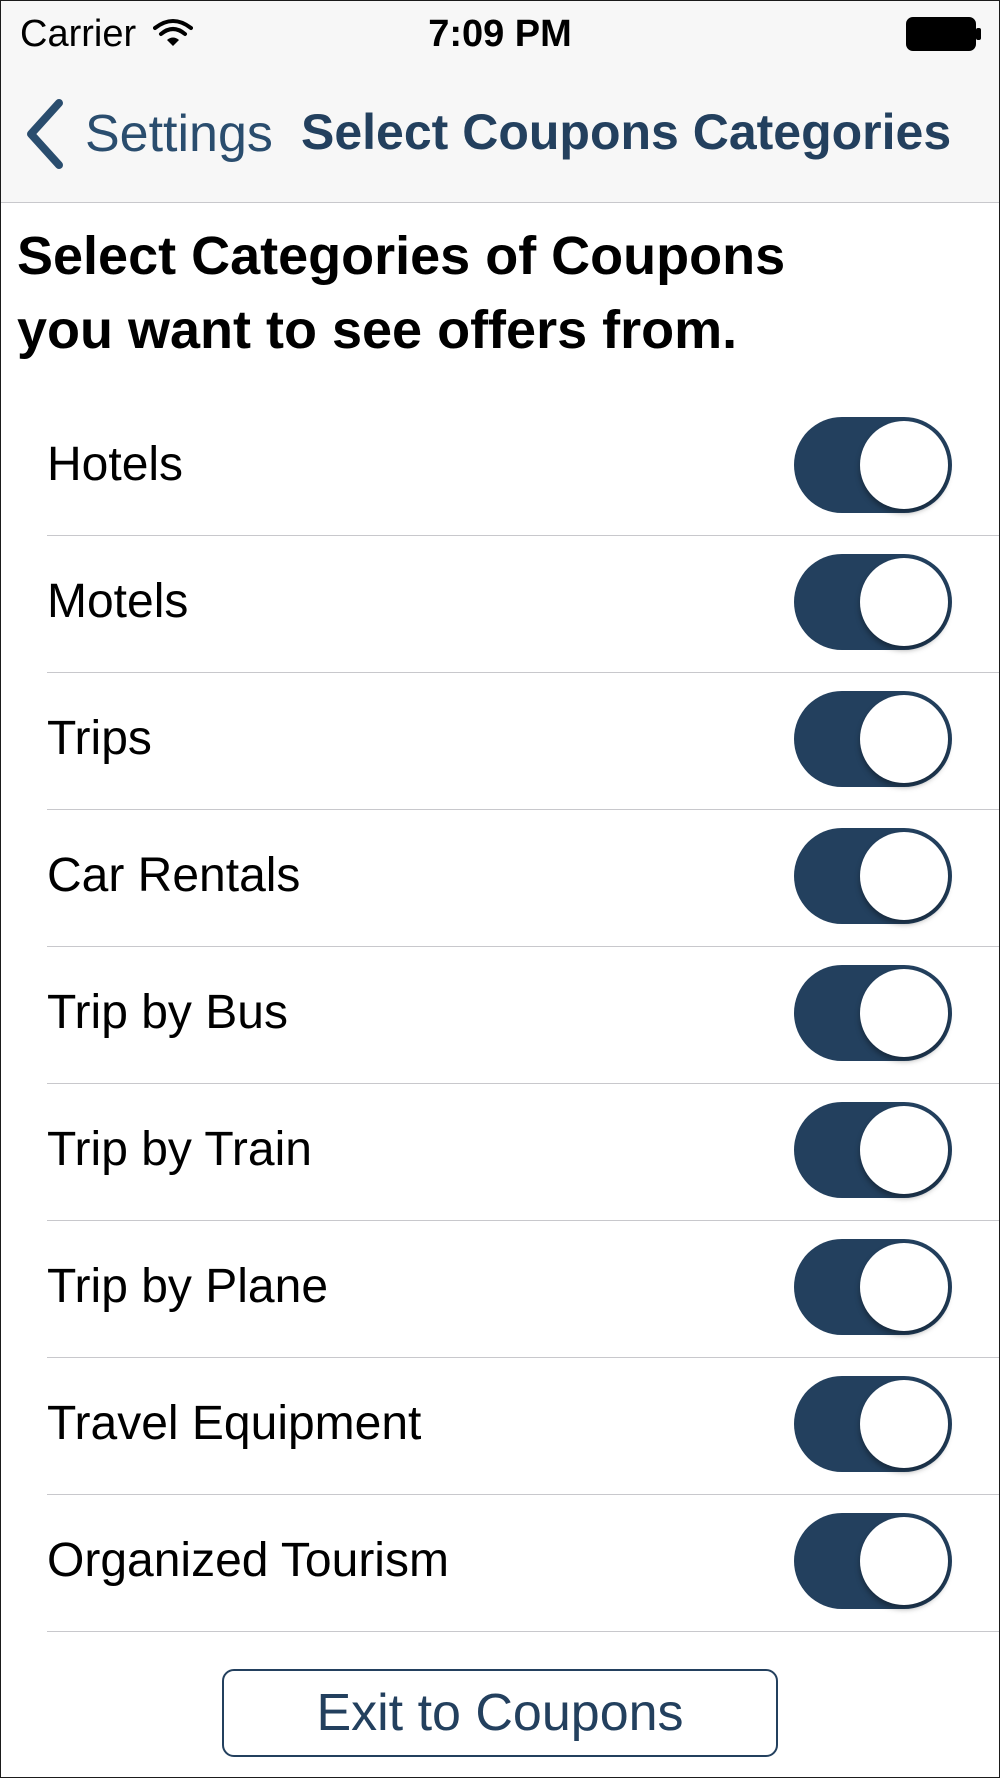 The width and height of the screenshot is (1000, 1778). What do you see at coordinates (500, 1563) in the screenshot?
I see `category-row-organized-tourism: Organized Tourism` at bounding box center [500, 1563].